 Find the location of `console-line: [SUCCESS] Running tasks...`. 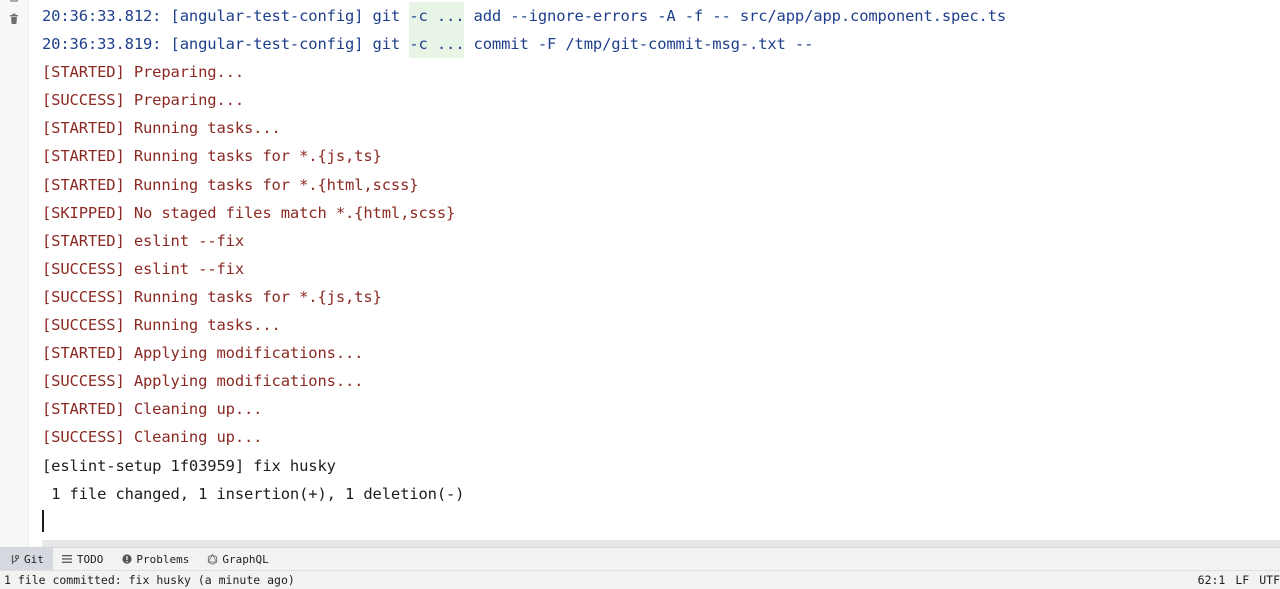

console-line: [SUCCESS] Running tasks... is located at coordinates (661, 325).